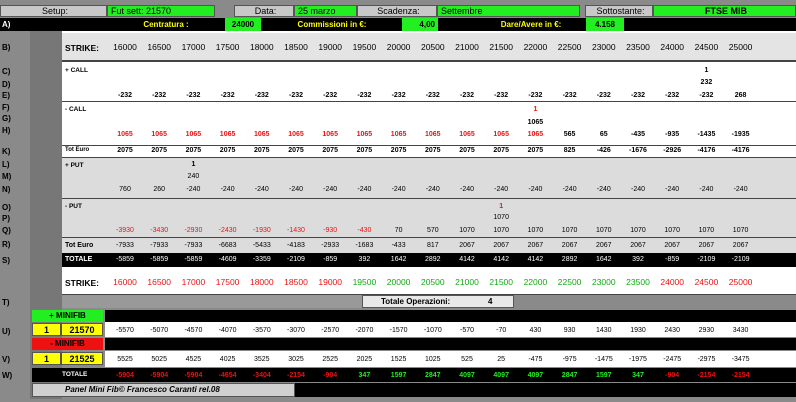  What do you see at coordinates (420, 24) in the screenshot?
I see `commissioni-field: 4,00` at bounding box center [420, 24].